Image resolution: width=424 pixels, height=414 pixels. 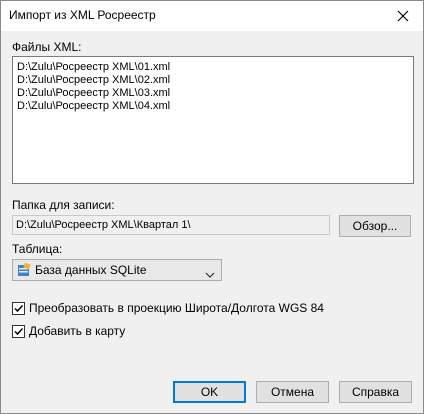 I want to click on list-item: D:\Zulu\Росреестр XML\04.xml, so click(x=213, y=106).